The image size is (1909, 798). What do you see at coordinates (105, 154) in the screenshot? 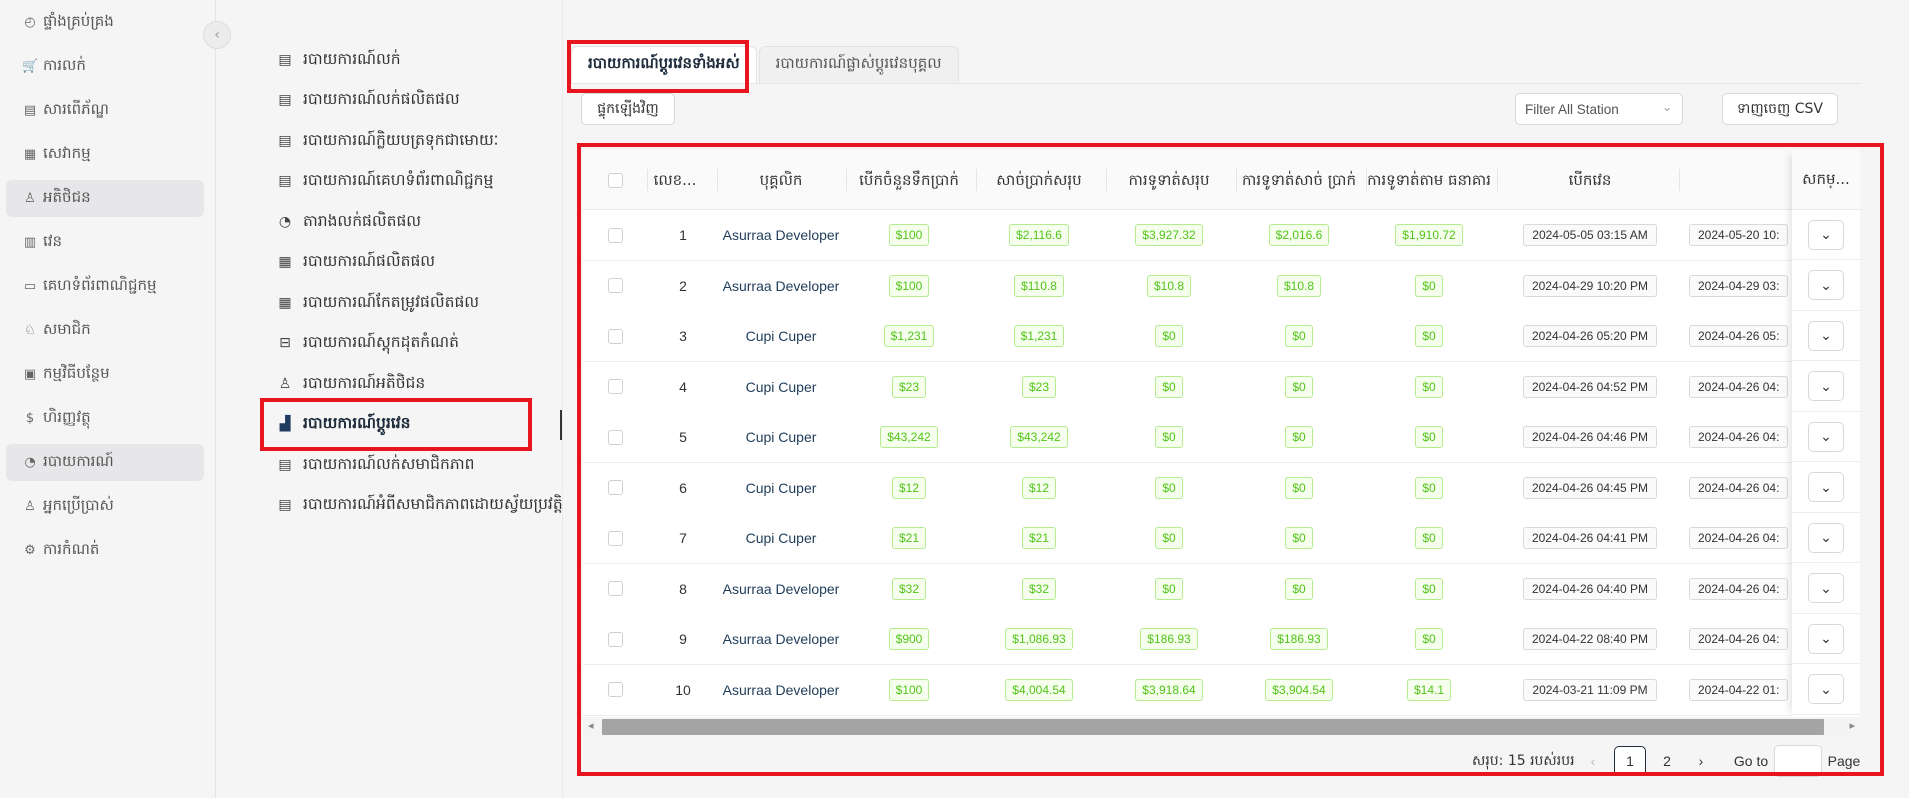
I see `nav-item-3: ▦ សេវាកម្ម` at bounding box center [105, 154].